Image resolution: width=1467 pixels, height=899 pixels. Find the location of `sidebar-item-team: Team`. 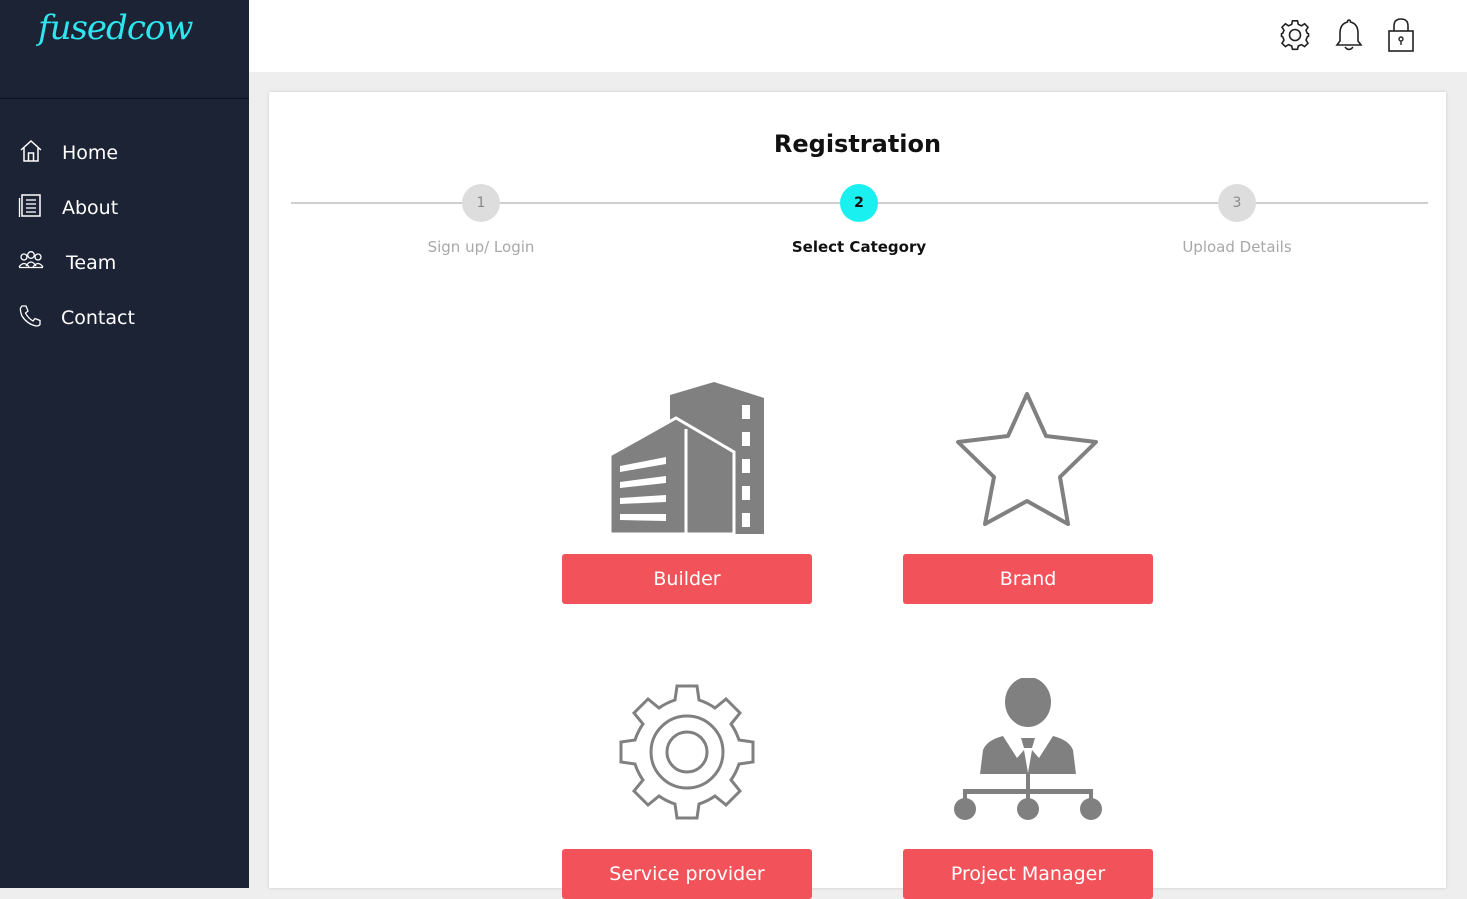

sidebar-item-team: Team is located at coordinates (124, 264).